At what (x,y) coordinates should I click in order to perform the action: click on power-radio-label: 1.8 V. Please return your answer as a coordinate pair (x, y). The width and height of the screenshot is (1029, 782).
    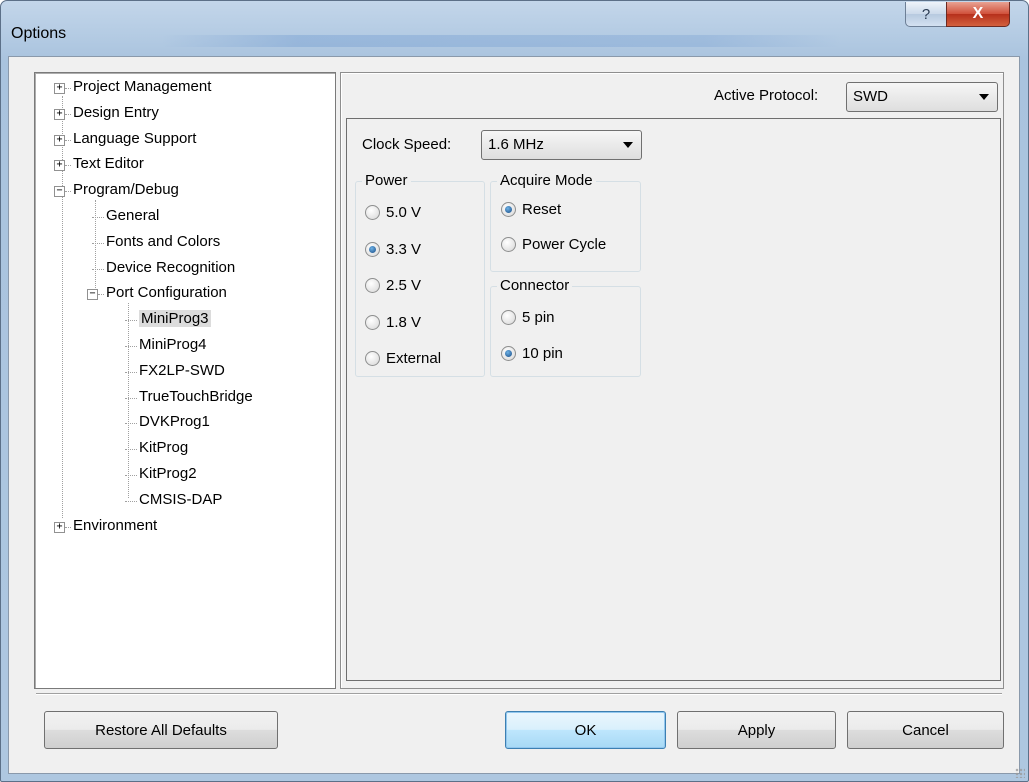
    Looking at the image, I should click on (404, 322).